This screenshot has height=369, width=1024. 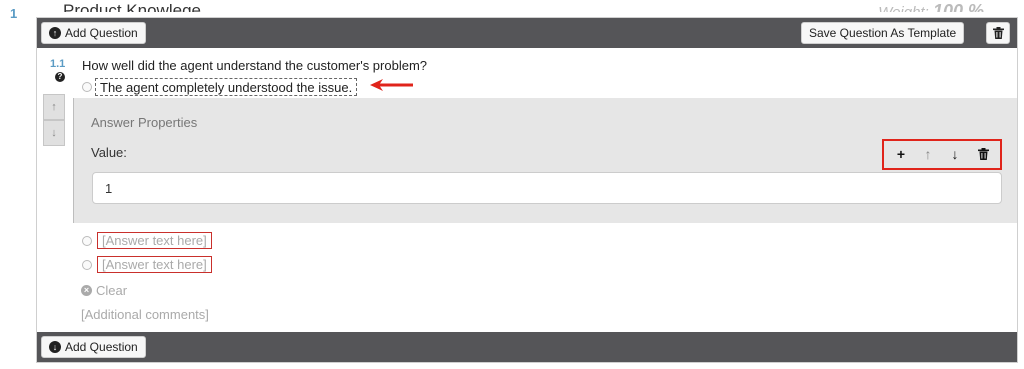 I want to click on move-question-down-button: ↓, so click(x=54, y=133).